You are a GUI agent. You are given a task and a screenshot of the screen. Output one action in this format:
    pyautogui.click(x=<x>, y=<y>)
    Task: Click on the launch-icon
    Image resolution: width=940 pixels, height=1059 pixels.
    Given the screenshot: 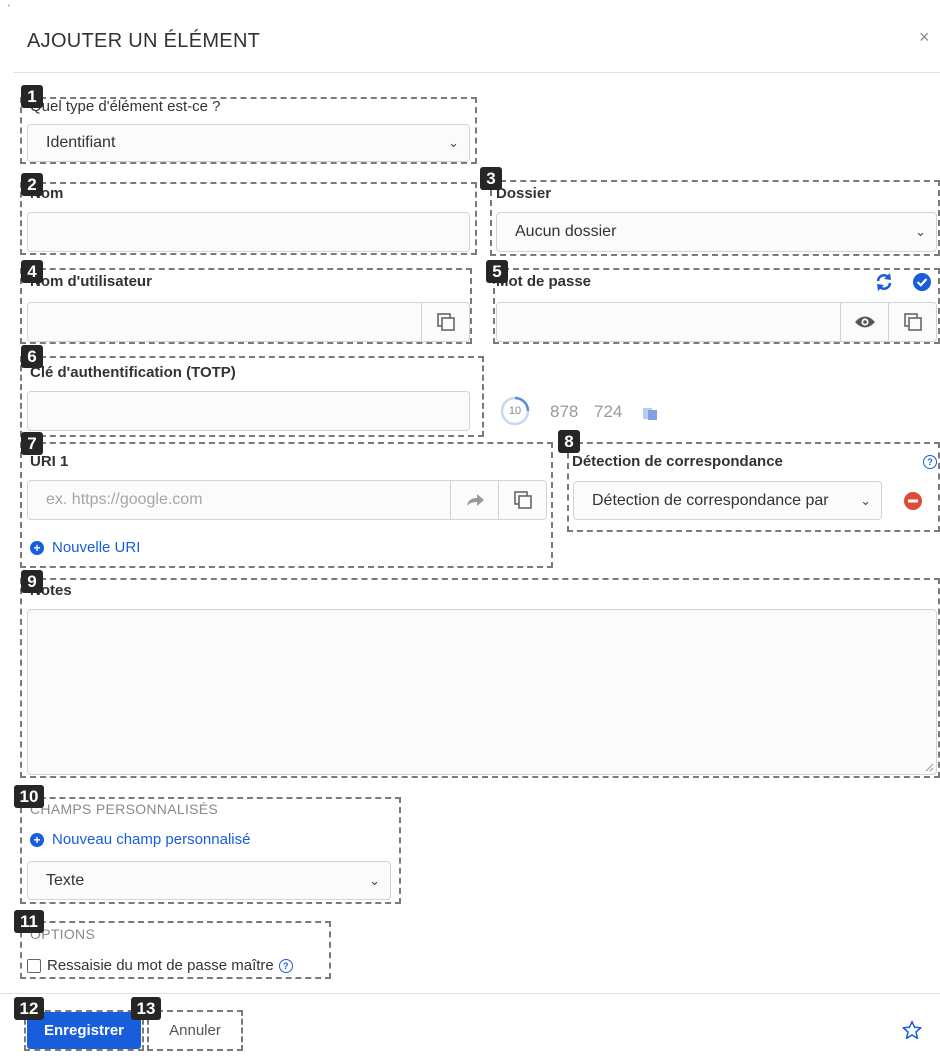 What is the action you would take?
    pyautogui.click(x=475, y=500)
    